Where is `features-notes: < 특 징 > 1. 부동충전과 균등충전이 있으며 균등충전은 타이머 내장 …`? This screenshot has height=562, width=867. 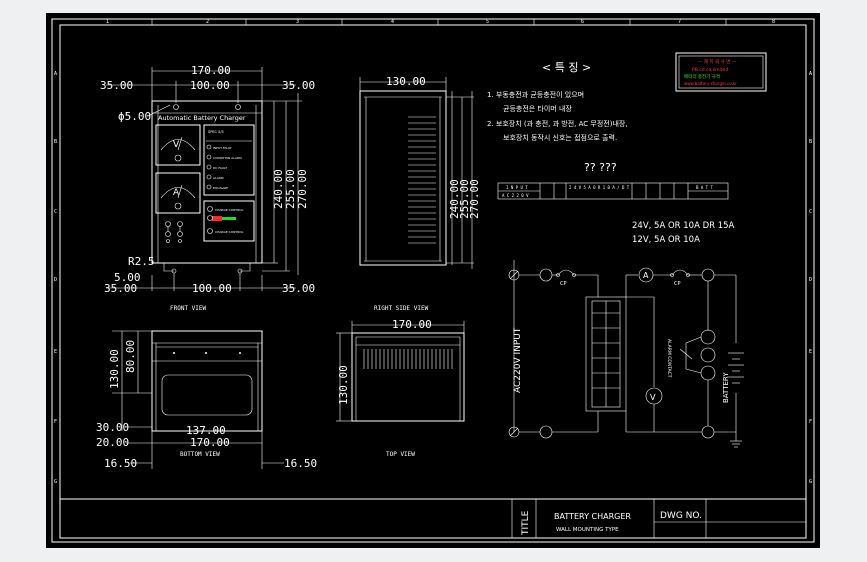 features-notes: < 특 징 > 1. 부동충전과 균등충전이 있으며 균등충전은 타이머 내장 … is located at coordinates (557, 117).